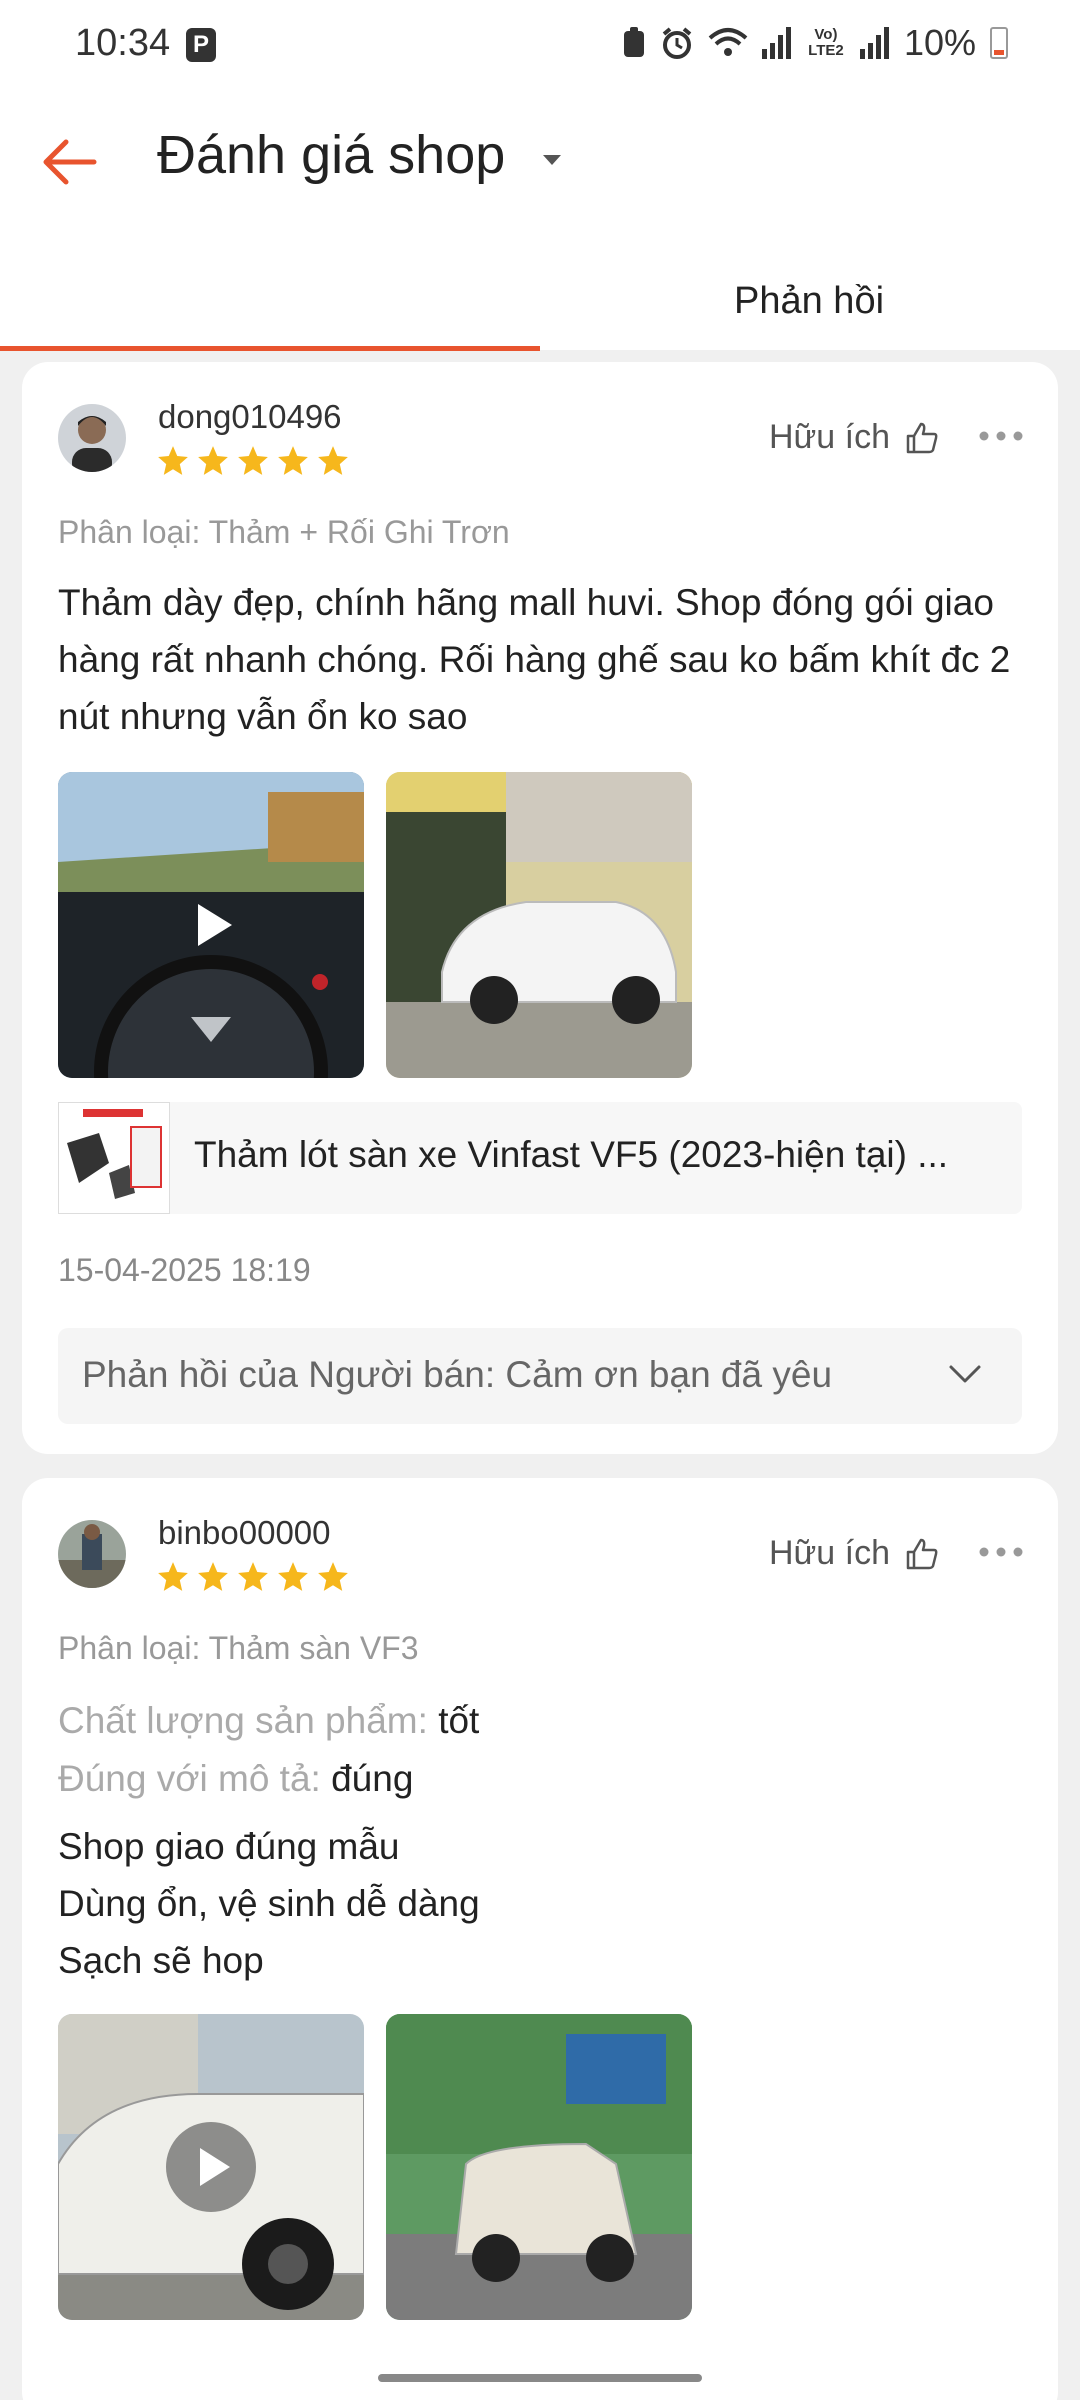 The image size is (1080, 2400). What do you see at coordinates (552, 160) in the screenshot?
I see `caret-down-icon` at bounding box center [552, 160].